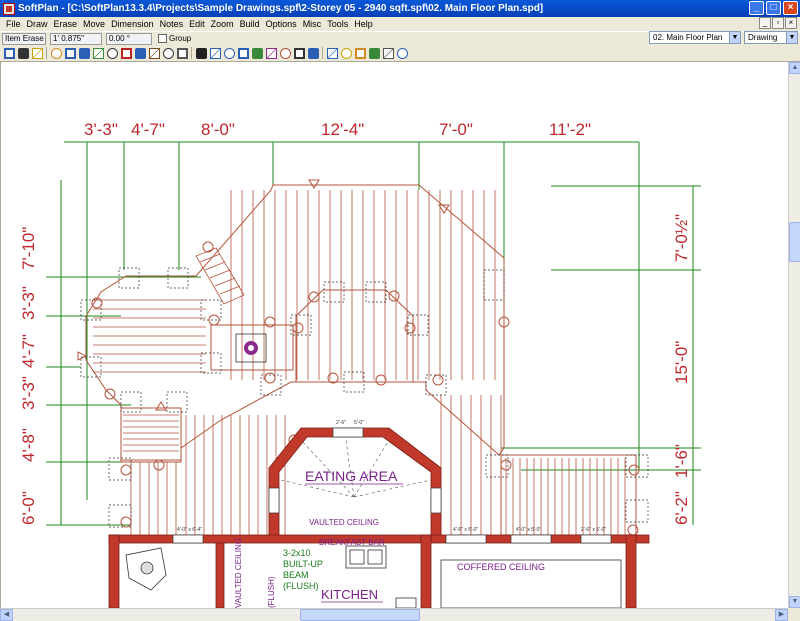  Describe the element at coordinates (251, 348) in the screenshot. I see `hot-tub` at that location.